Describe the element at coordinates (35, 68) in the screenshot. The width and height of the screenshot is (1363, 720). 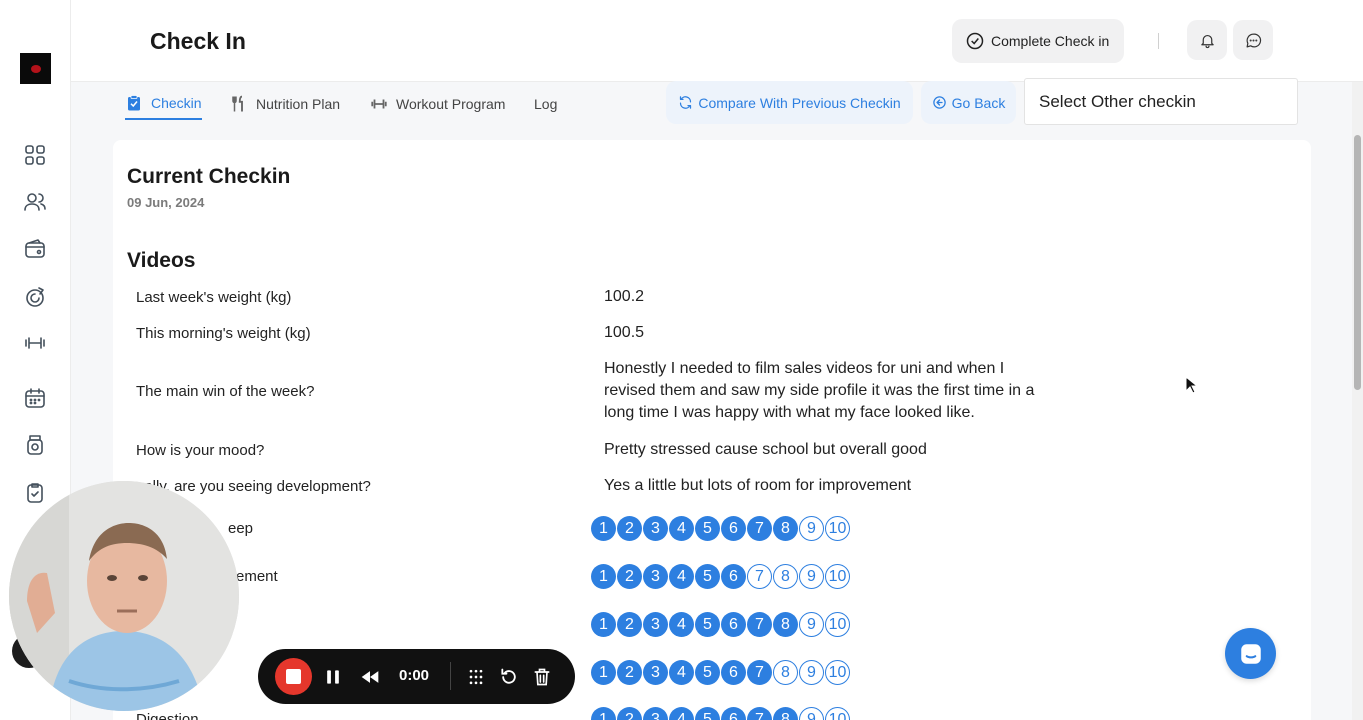
I see `brand-logo` at that location.